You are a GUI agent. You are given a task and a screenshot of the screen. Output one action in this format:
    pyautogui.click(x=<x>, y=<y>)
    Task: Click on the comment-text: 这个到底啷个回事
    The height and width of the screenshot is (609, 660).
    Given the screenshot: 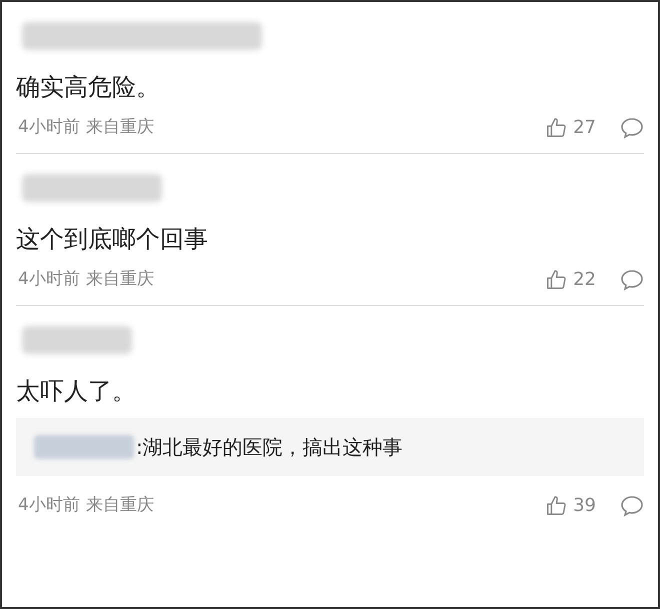 What is the action you would take?
    pyautogui.click(x=112, y=239)
    